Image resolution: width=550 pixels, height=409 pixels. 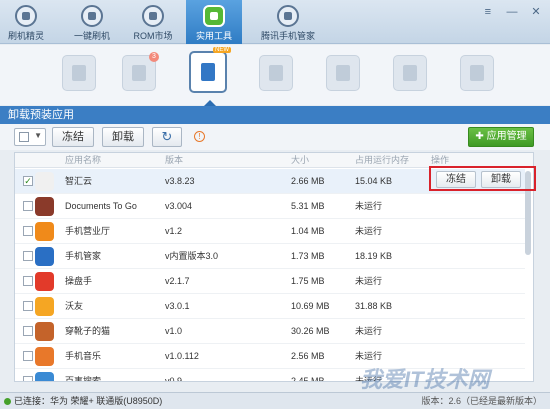 What do you see at coordinates (456, 179) in the screenshot?
I see `row-freeze-button: 冻结` at bounding box center [456, 179].